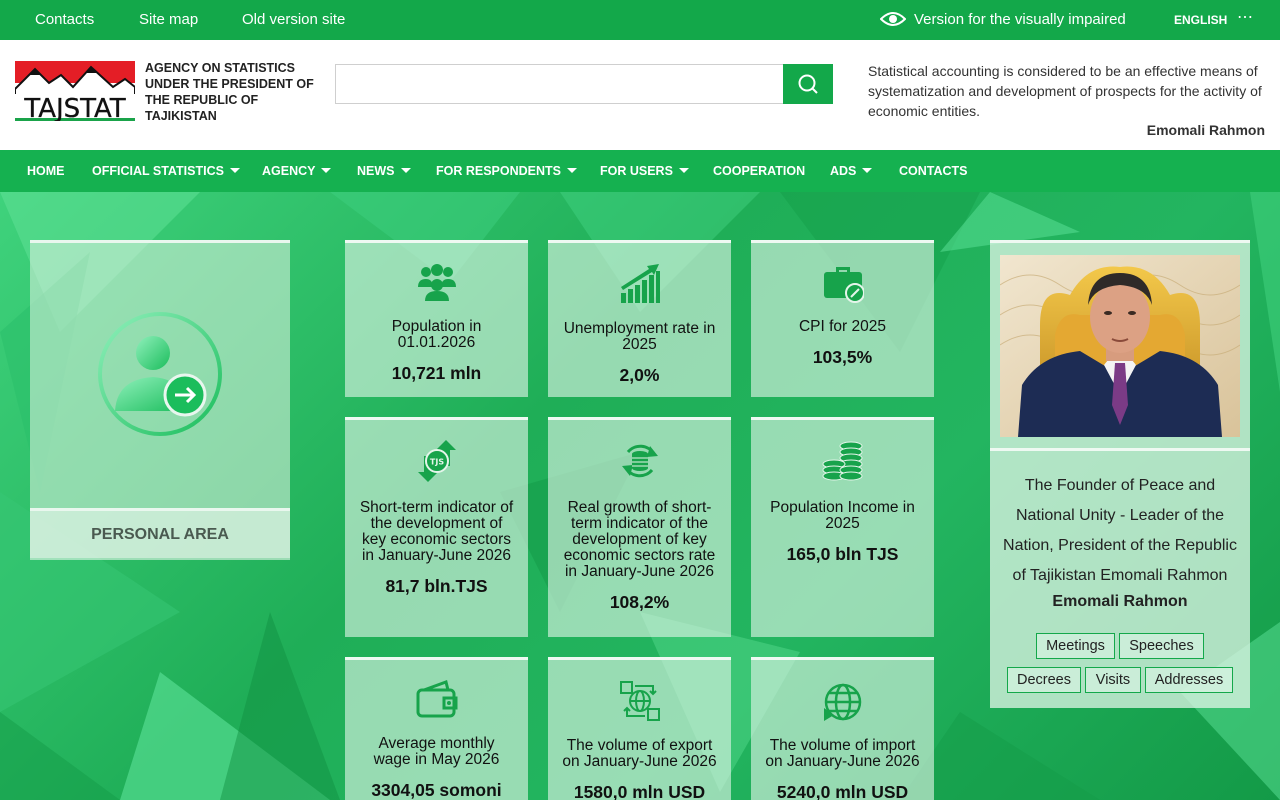  I want to click on stat-card-population: Population in 01.01.2026 10,721 mln, so click(436, 318).